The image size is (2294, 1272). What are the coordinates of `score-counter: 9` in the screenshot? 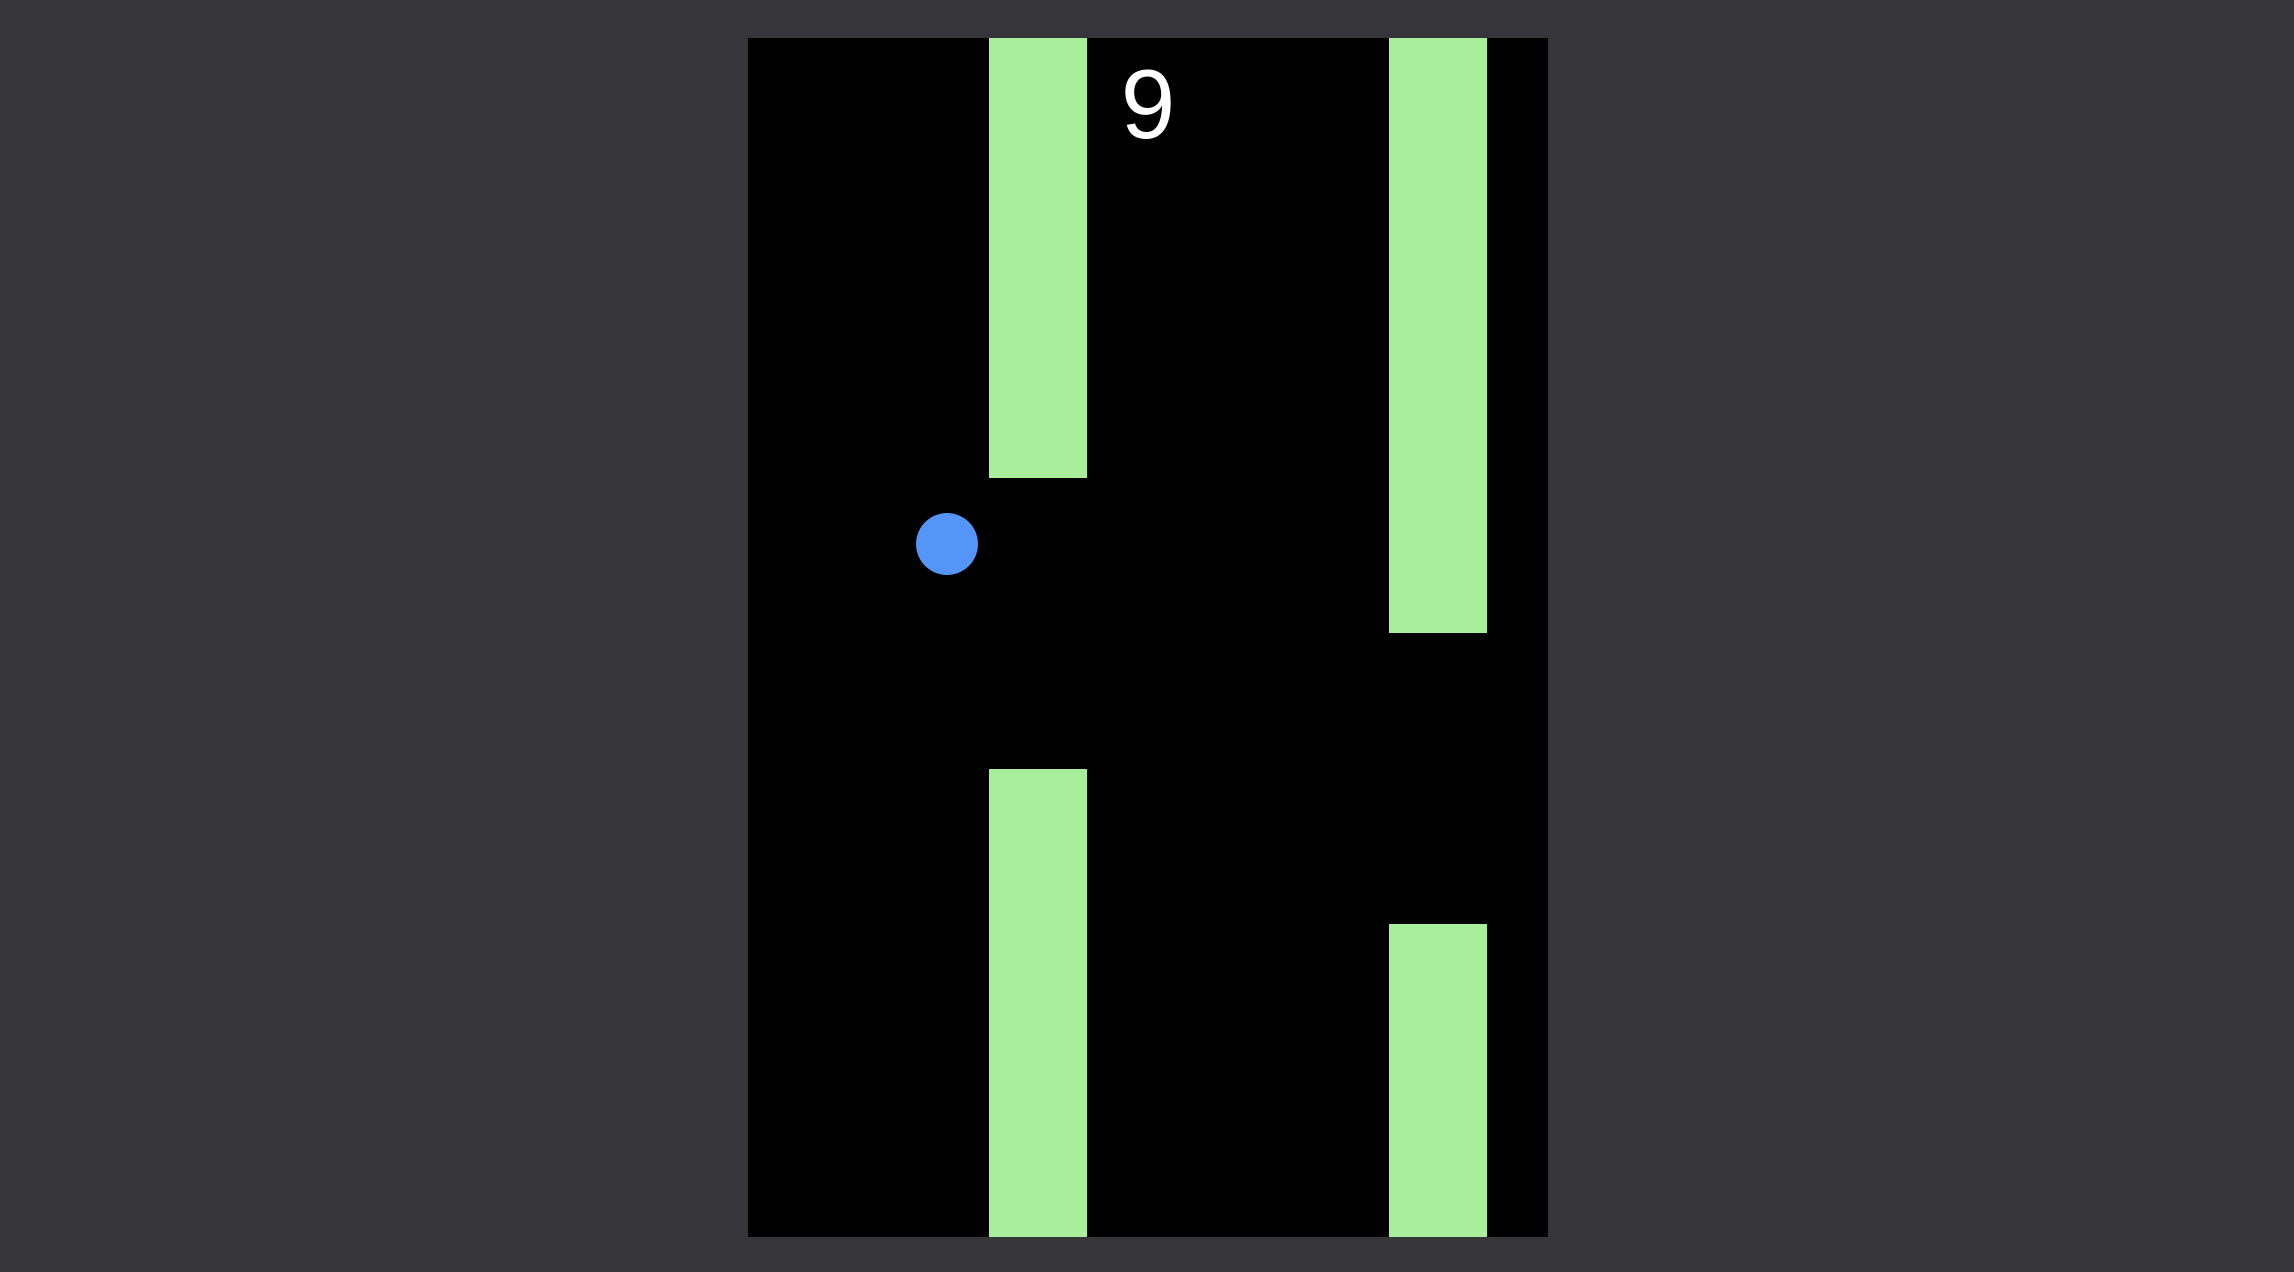 It's located at (1148, 104).